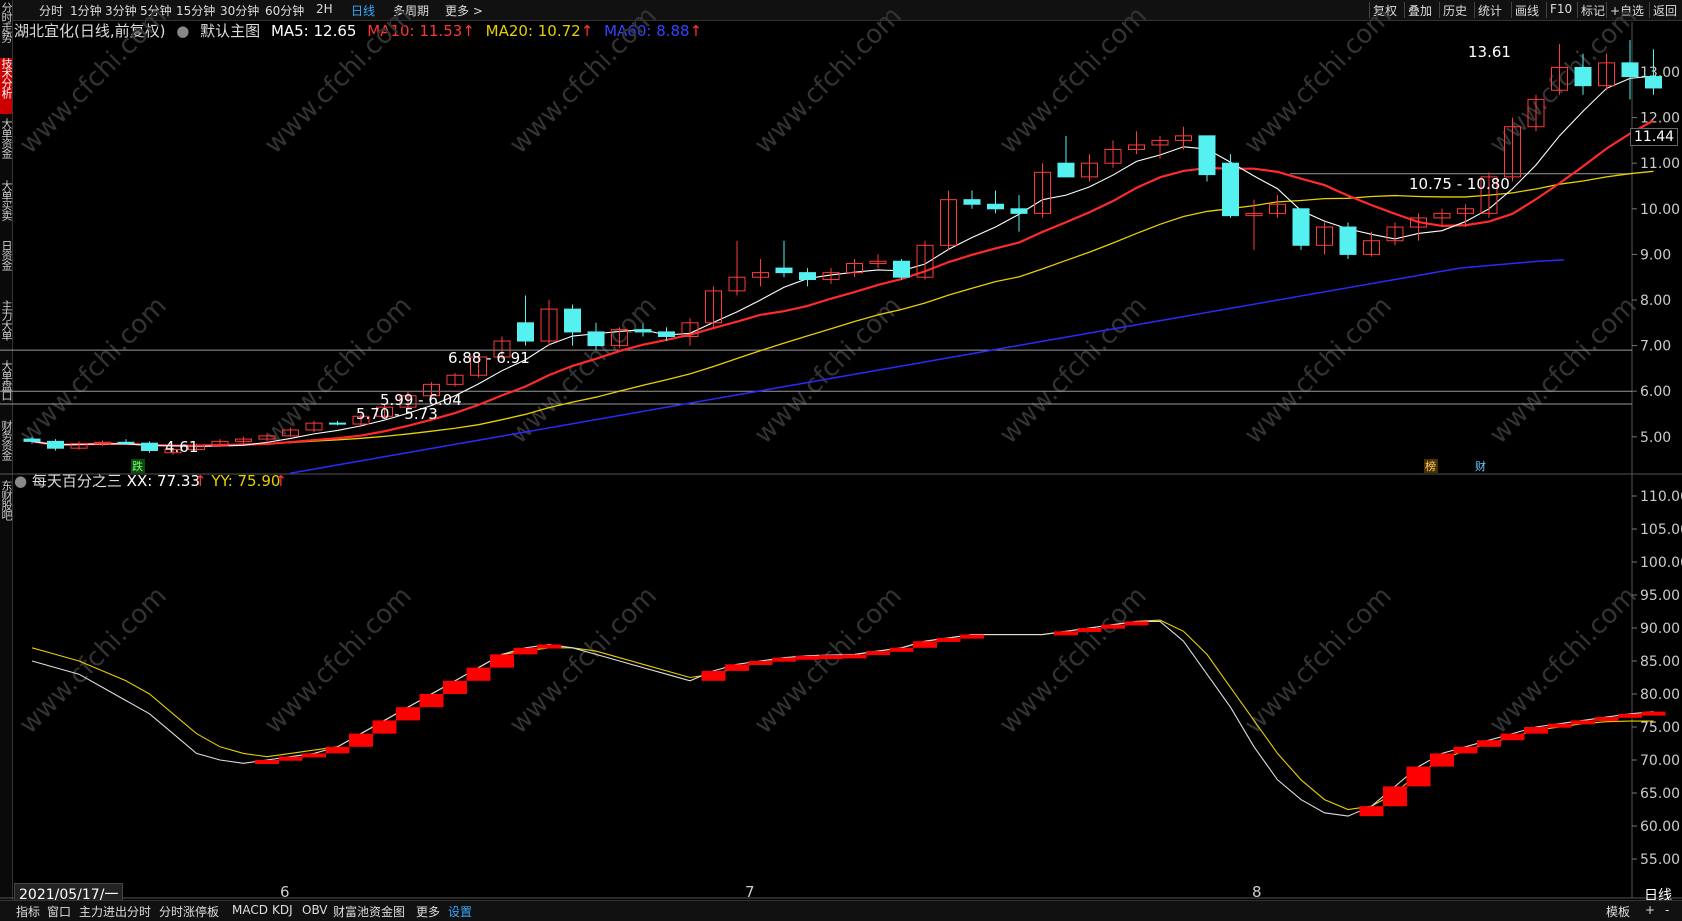 This screenshot has width=1682, height=921. Describe the element at coordinates (1655, 392) in the screenshot. I see `price-axis-label: 6.00` at that location.